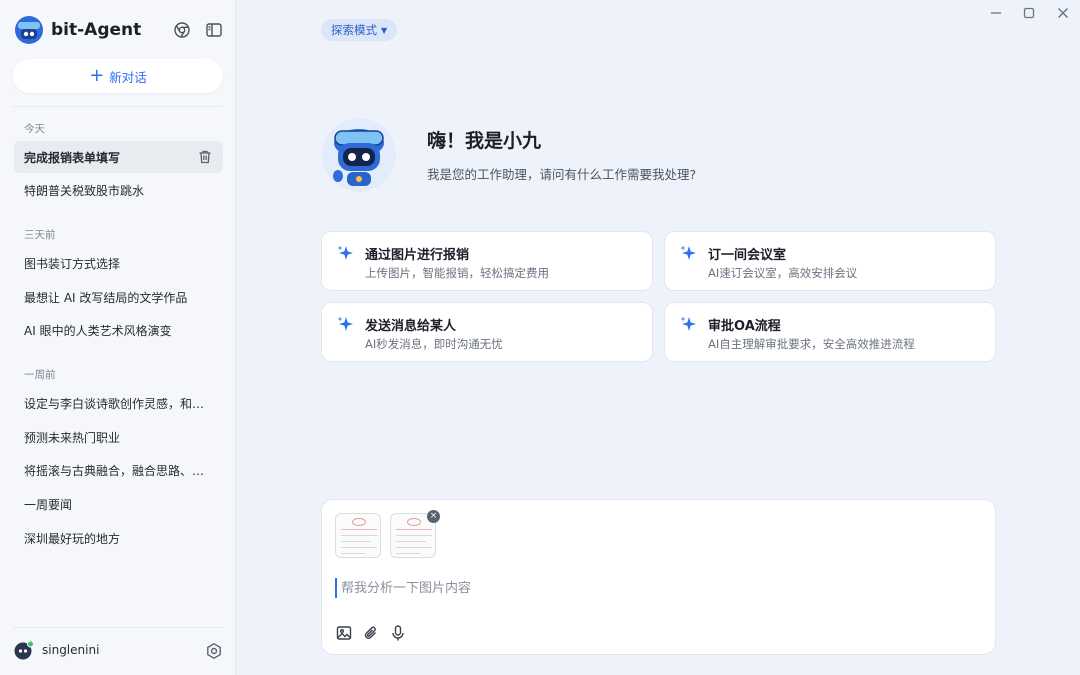 This screenshot has height=675, width=1080. Describe the element at coordinates (72, 157) in the screenshot. I see `history-item-title: 完成报销表单填写` at that location.